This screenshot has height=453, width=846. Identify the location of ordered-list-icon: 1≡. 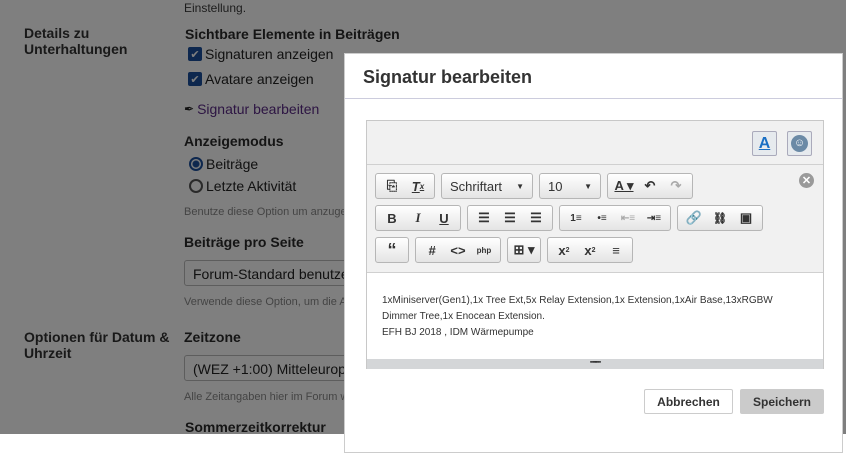
(576, 218).